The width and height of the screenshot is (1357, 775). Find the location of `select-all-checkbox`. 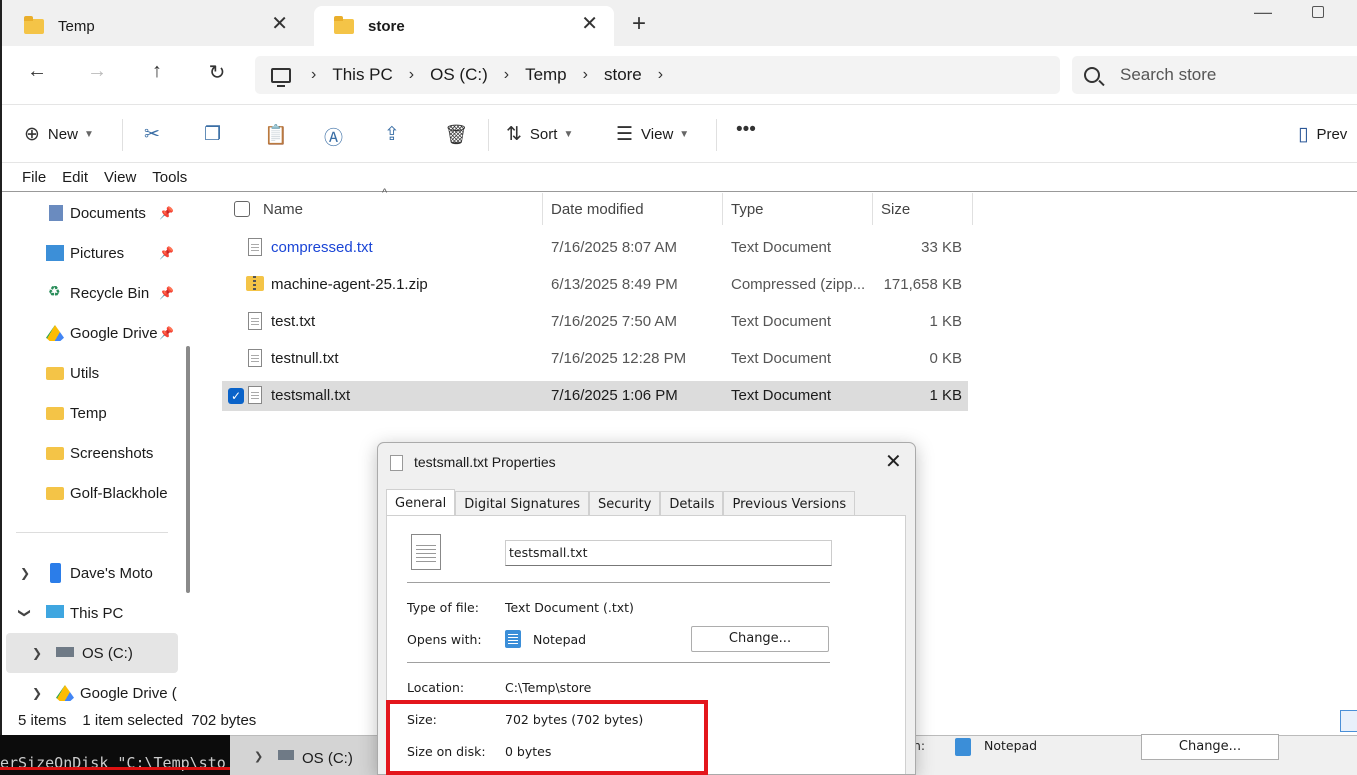

select-all-checkbox is located at coordinates (242, 209).